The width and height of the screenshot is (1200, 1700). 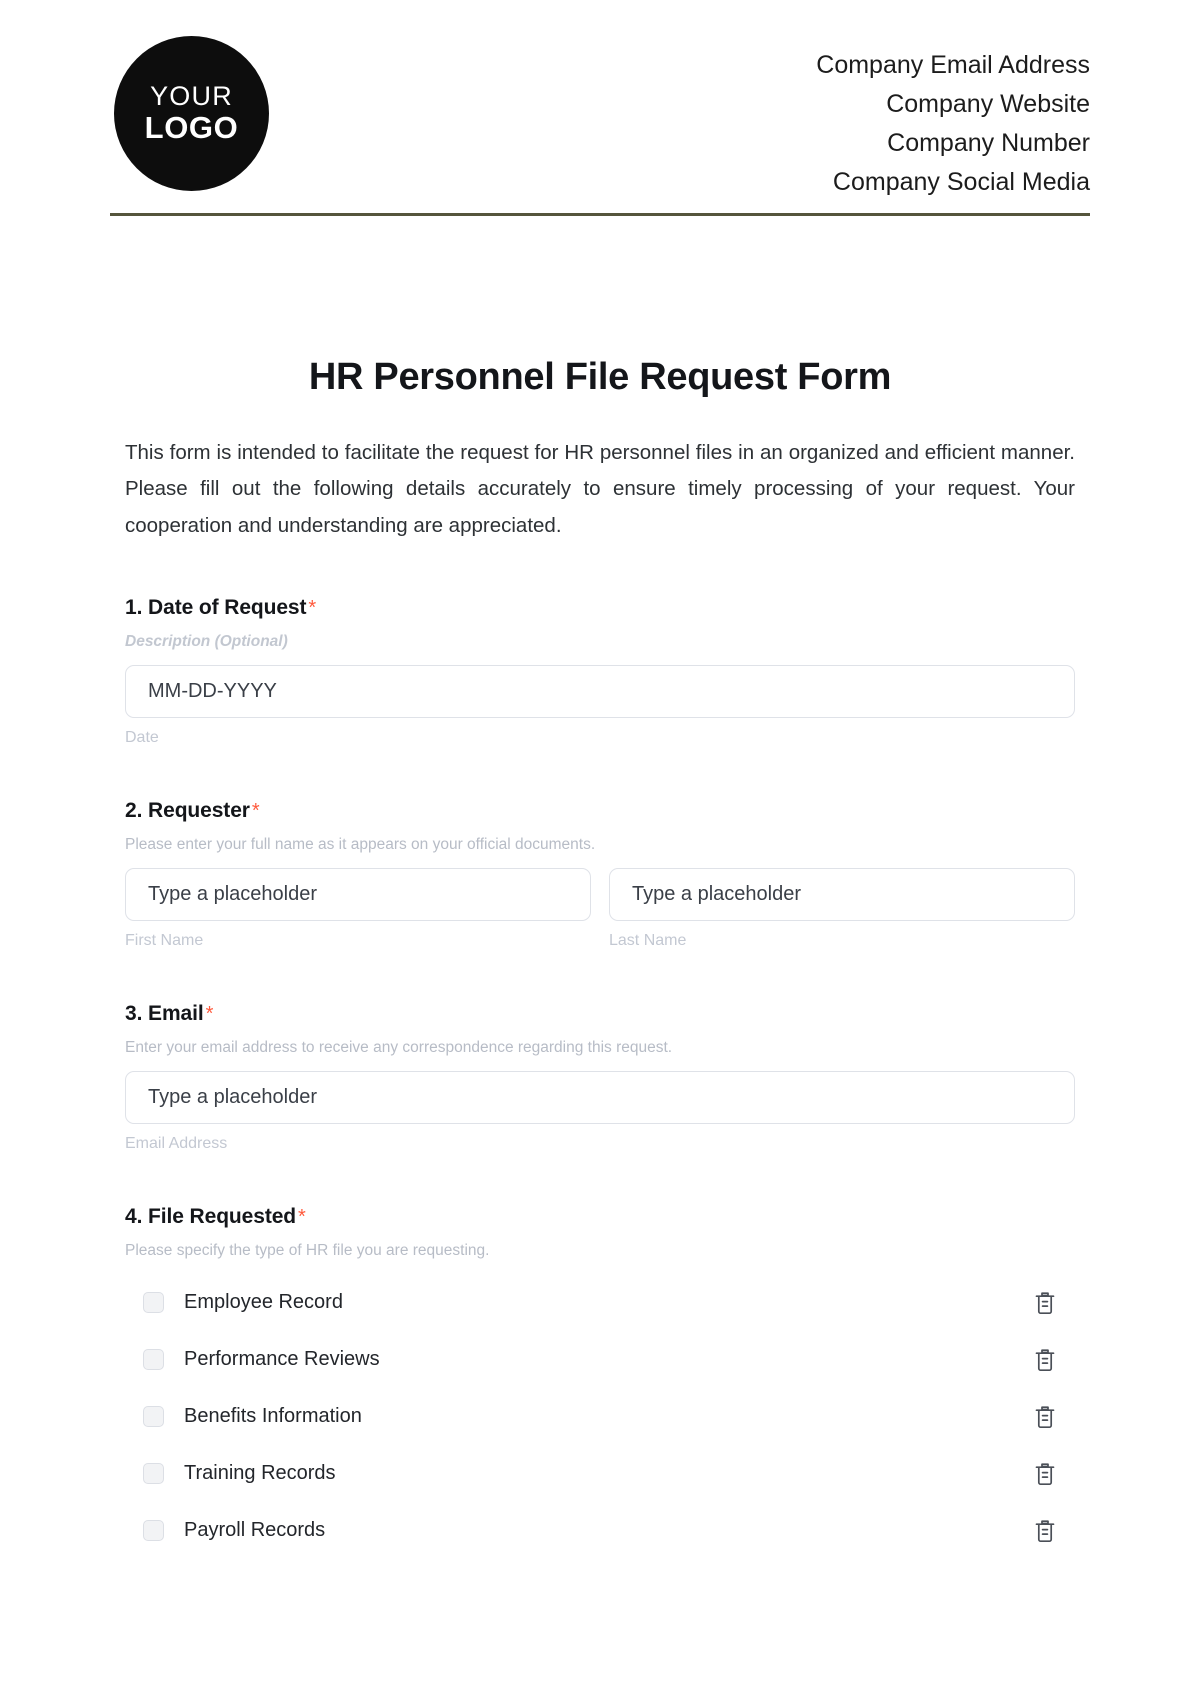 What do you see at coordinates (255, 1530) in the screenshot?
I see `option-label: Payroll Records` at bounding box center [255, 1530].